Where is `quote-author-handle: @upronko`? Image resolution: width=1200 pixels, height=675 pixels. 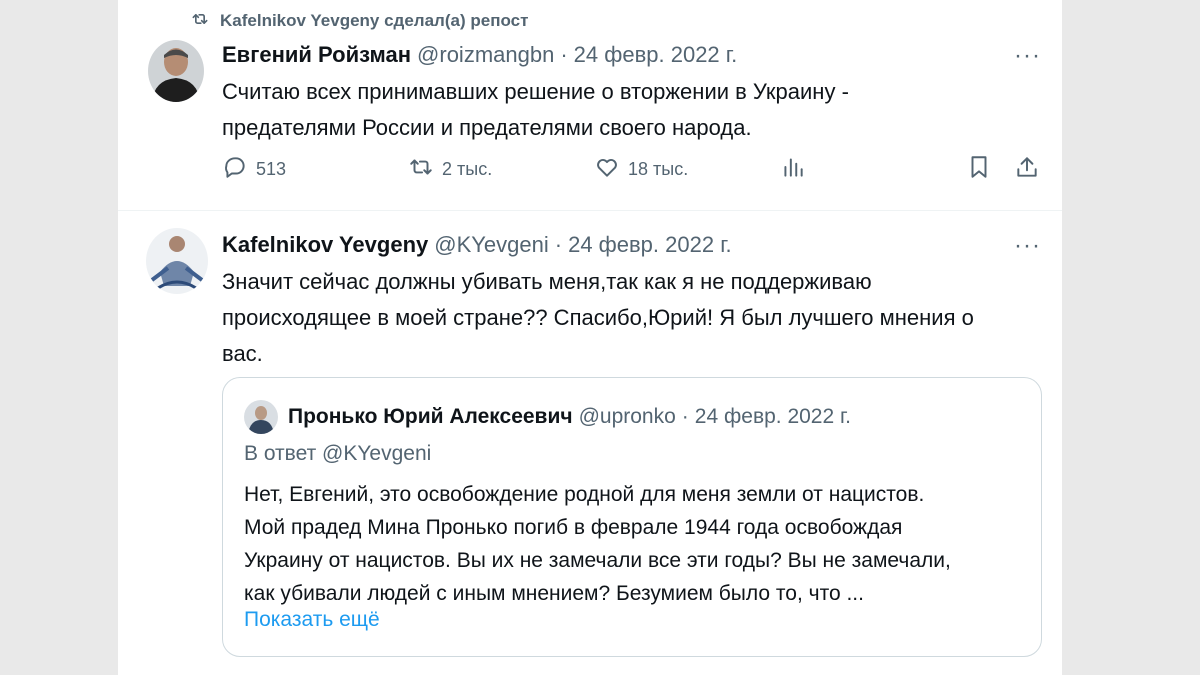
quote-author-handle: @upronko is located at coordinates (627, 417).